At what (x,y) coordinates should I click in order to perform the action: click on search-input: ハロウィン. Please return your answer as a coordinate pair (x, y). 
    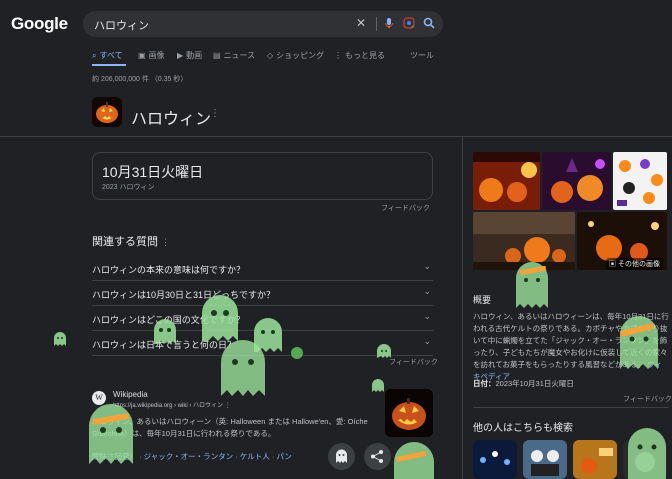
    Looking at the image, I should click on (121, 25).